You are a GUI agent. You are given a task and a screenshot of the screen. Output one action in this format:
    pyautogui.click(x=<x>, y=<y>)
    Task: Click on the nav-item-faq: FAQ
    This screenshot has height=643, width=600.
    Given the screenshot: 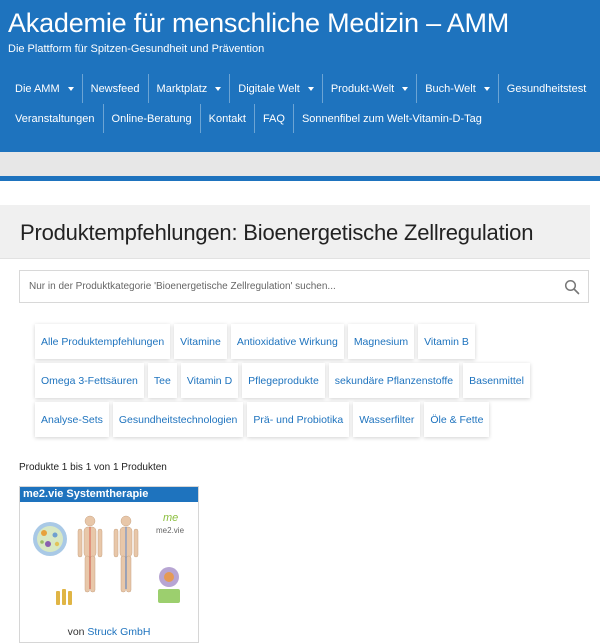 What is the action you would take?
    pyautogui.click(x=274, y=118)
    